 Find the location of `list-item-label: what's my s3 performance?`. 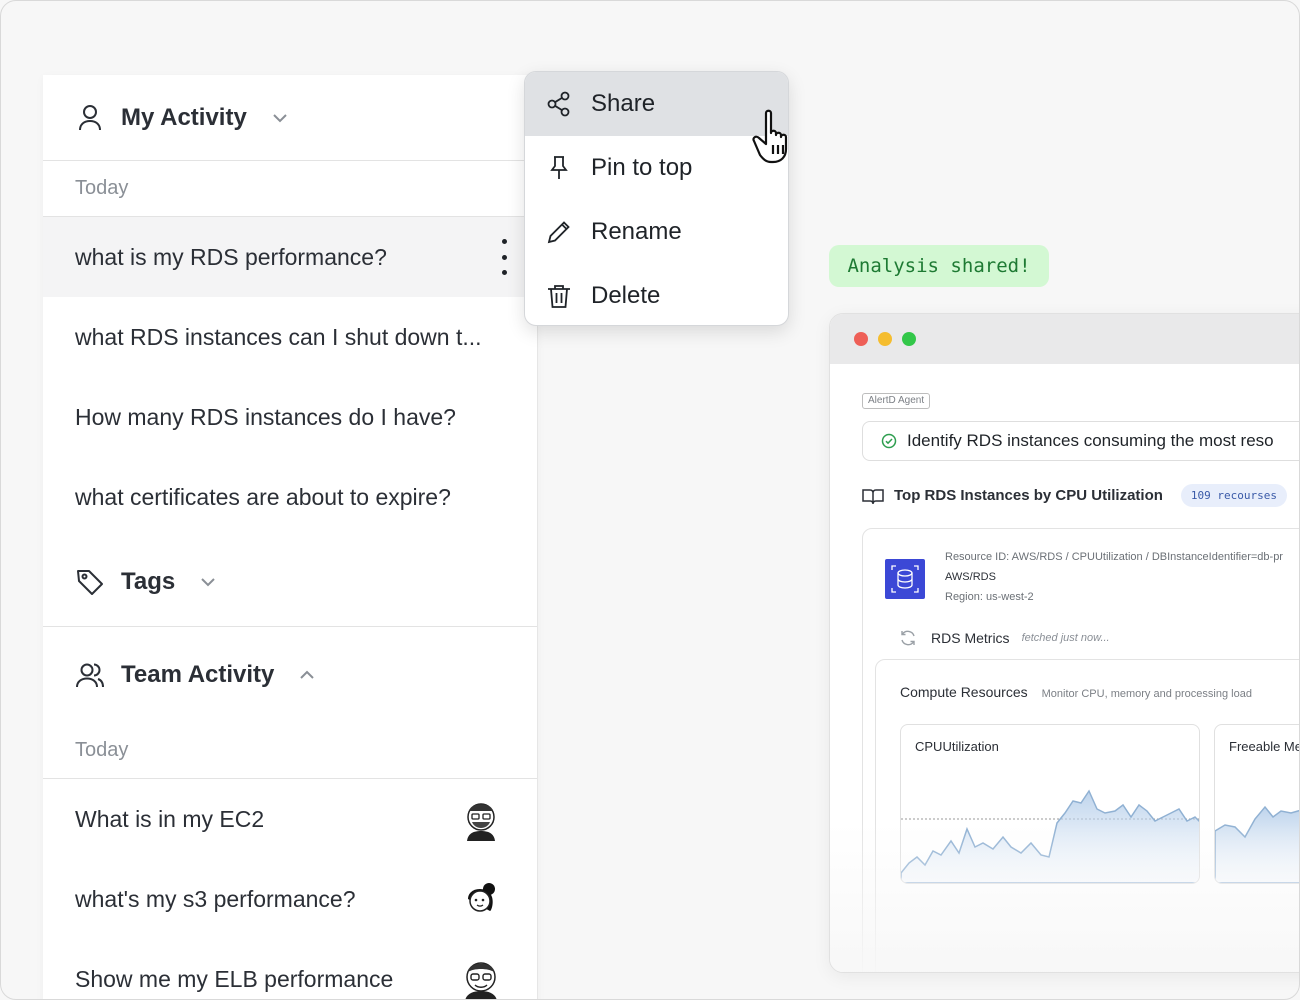

list-item-label: what's my s3 performance? is located at coordinates (215, 898).